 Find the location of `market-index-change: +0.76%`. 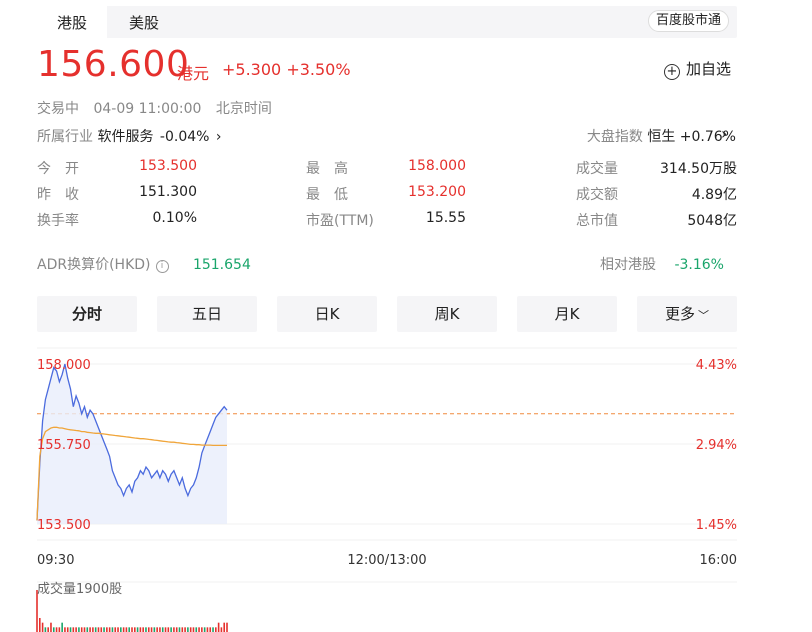

market-index-change: +0.76% is located at coordinates (707, 137).